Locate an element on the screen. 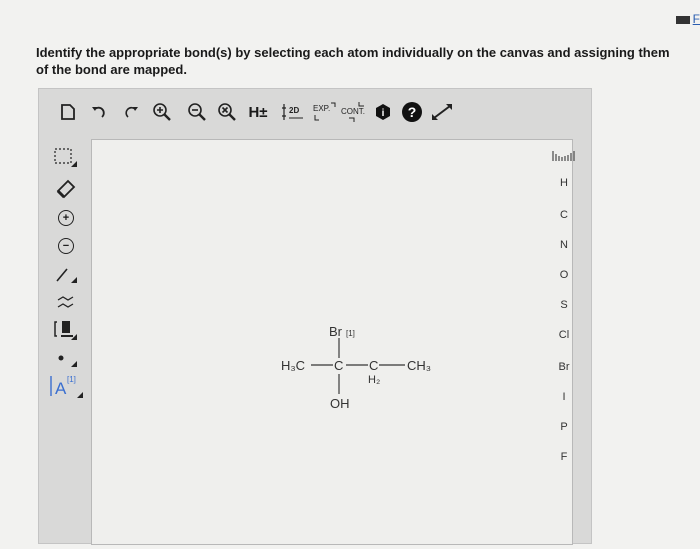 This screenshot has height=549, width=700. atom-oh: OH is located at coordinates (340, 403).